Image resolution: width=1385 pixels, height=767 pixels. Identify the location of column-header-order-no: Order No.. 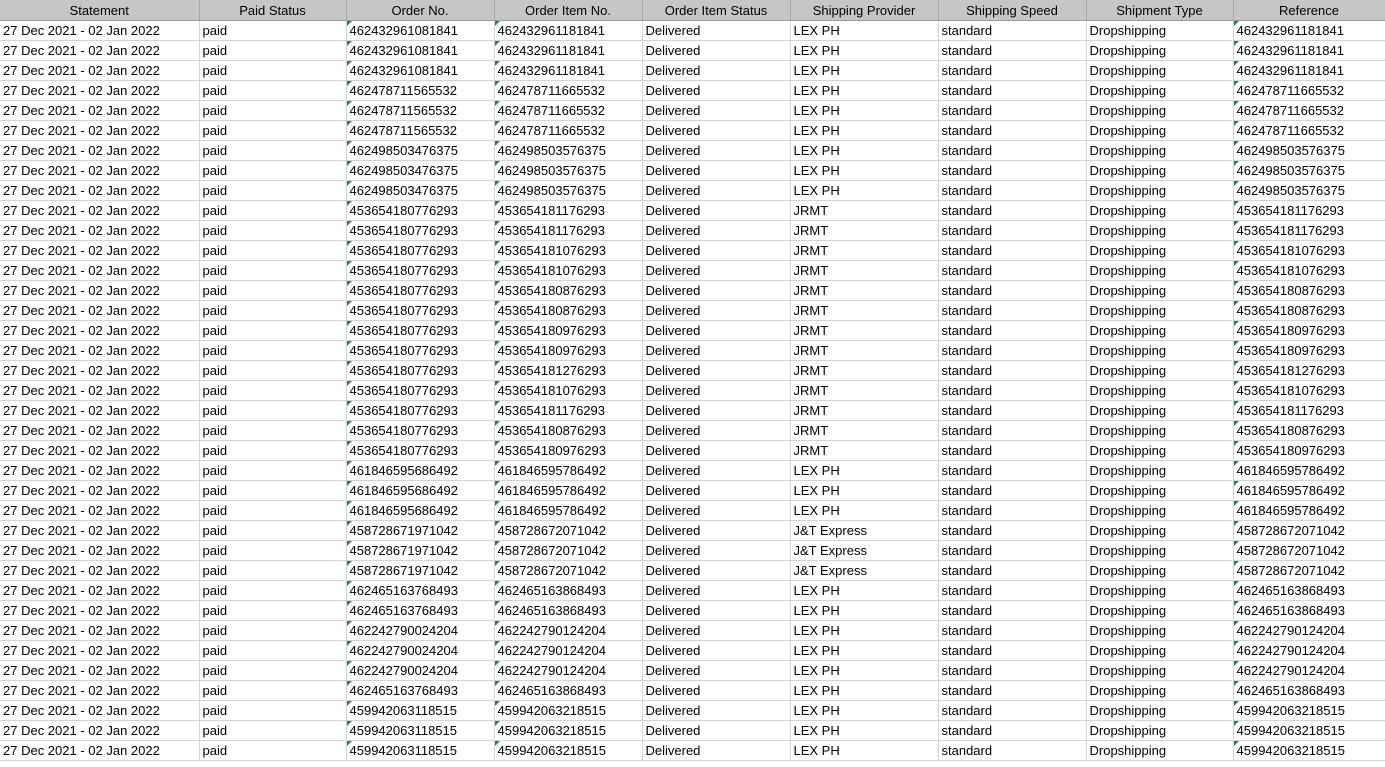
(420, 10).